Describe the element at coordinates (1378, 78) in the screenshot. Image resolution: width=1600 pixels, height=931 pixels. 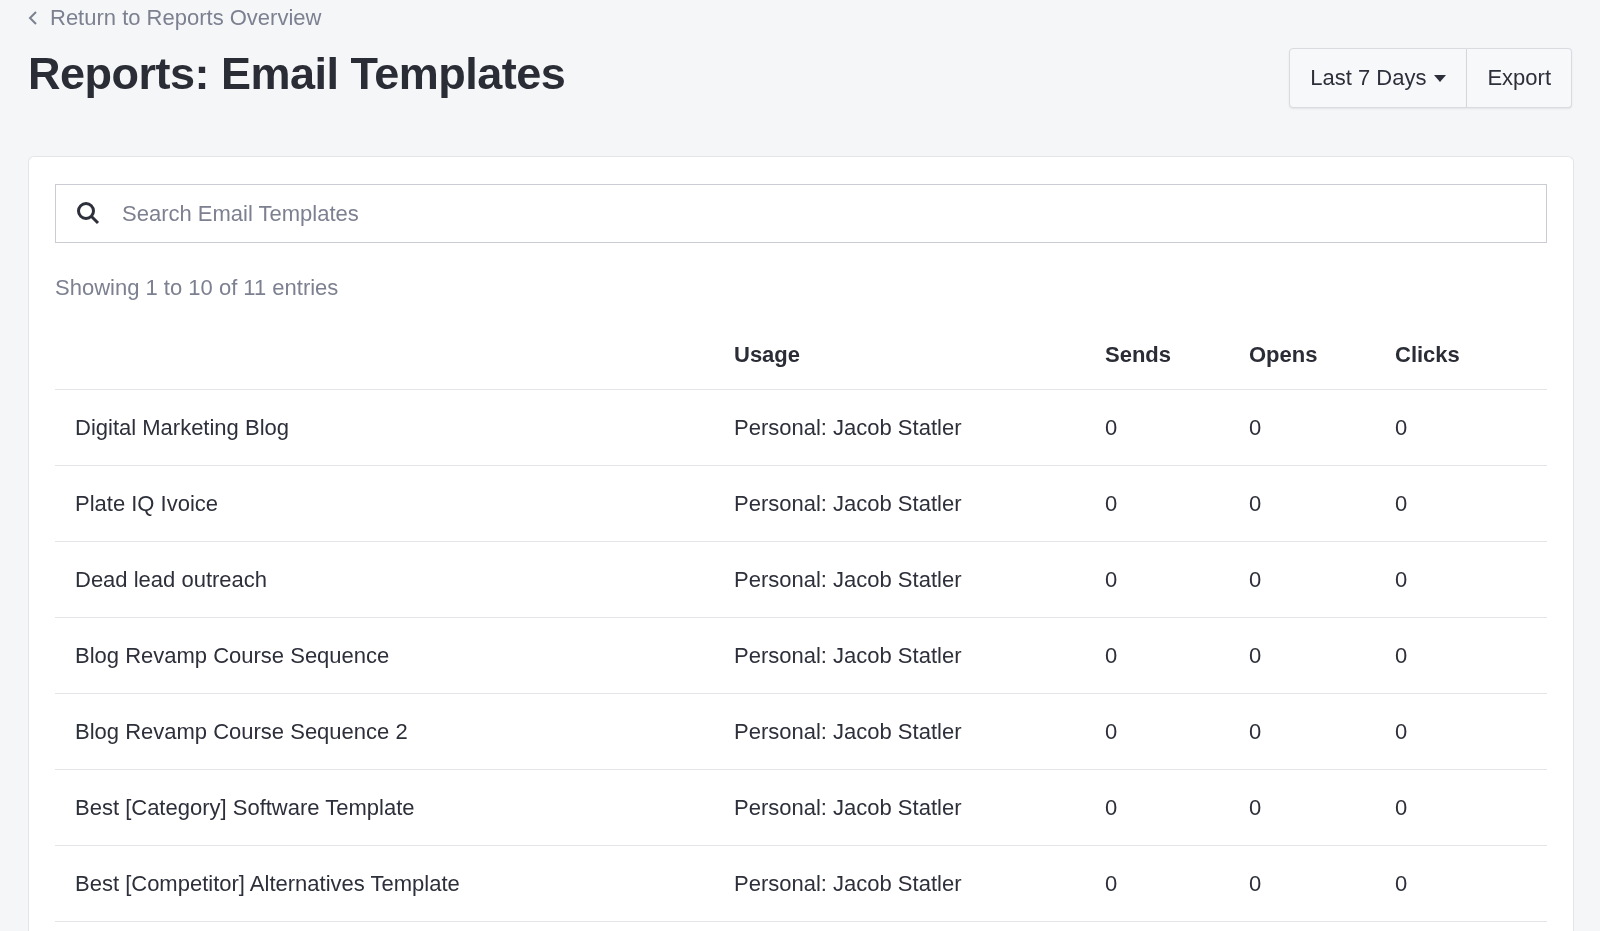
I see `date-range-dropdown: Last 7 Days` at that location.